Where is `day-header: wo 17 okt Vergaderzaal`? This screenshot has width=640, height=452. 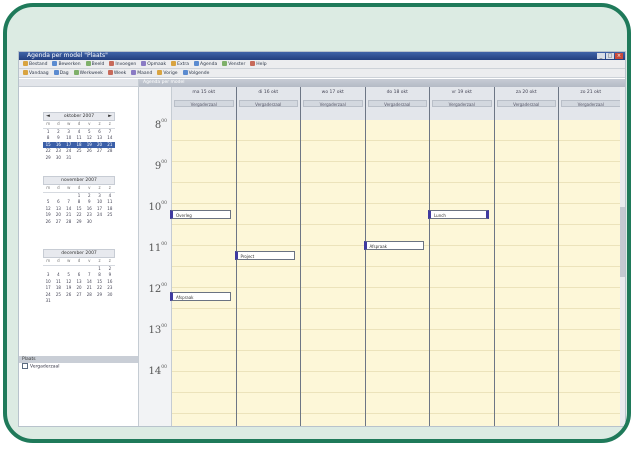 day-header: wo 17 okt Vergaderzaal is located at coordinates (333, 104).